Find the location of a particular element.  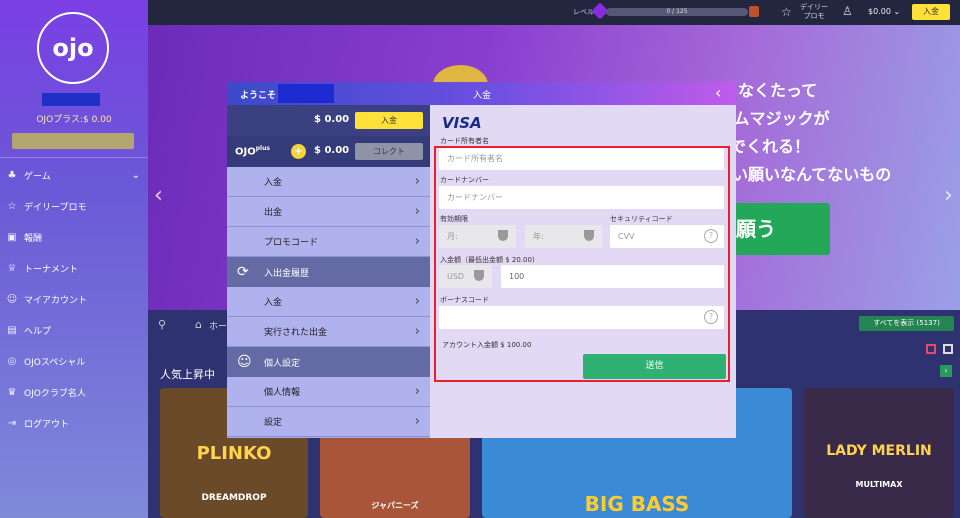

ojo-special-icon: ◎ is located at coordinates (12, 361).